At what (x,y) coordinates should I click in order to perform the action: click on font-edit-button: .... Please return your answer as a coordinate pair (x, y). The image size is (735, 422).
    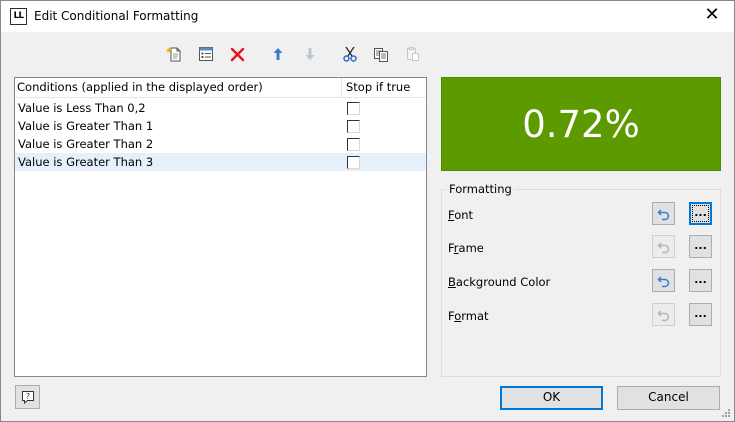
    Looking at the image, I should click on (700, 213).